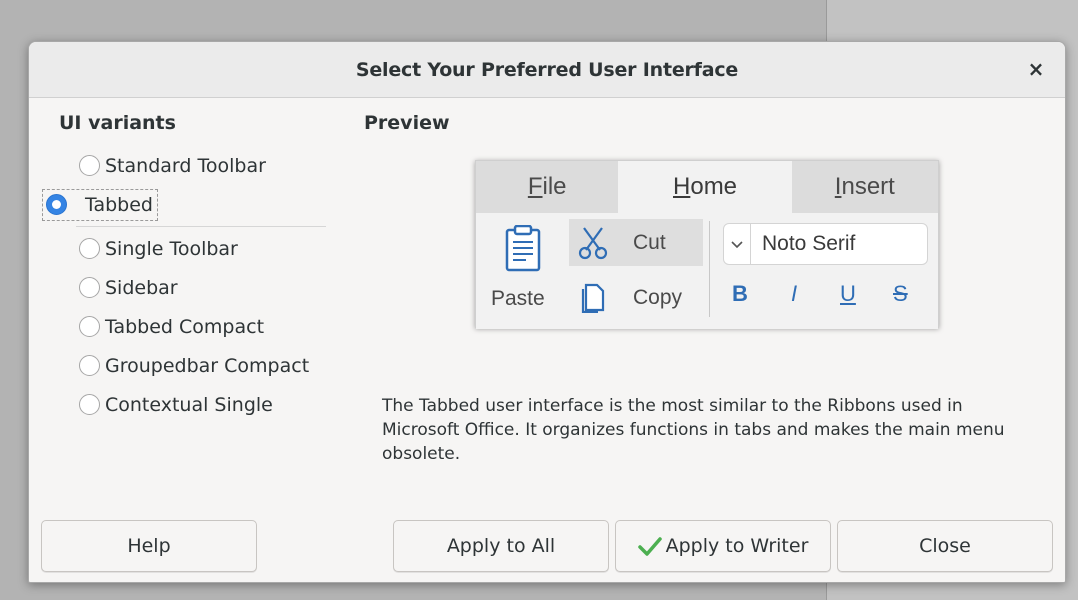  What do you see at coordinates (171, 248) in the screenshot?
I see `radio-label: Single Toolbar` at bounding box center [171, 248].